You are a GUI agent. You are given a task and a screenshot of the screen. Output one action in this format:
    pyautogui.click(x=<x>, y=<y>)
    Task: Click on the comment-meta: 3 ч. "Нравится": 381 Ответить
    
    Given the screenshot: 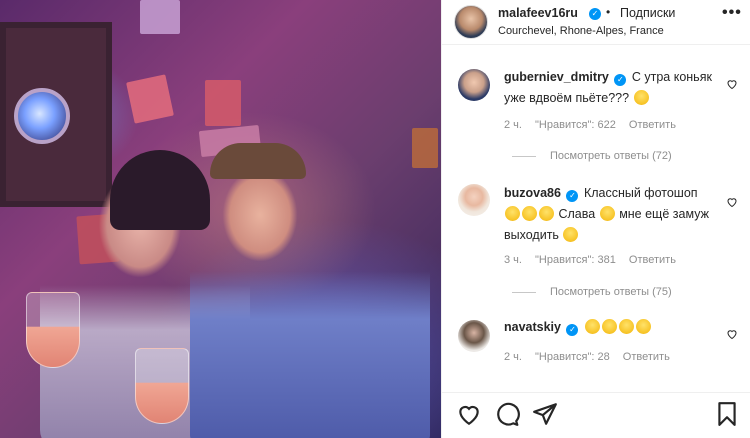 What is the action you would take?
    pyautogui.click(x=595, y=260)
    